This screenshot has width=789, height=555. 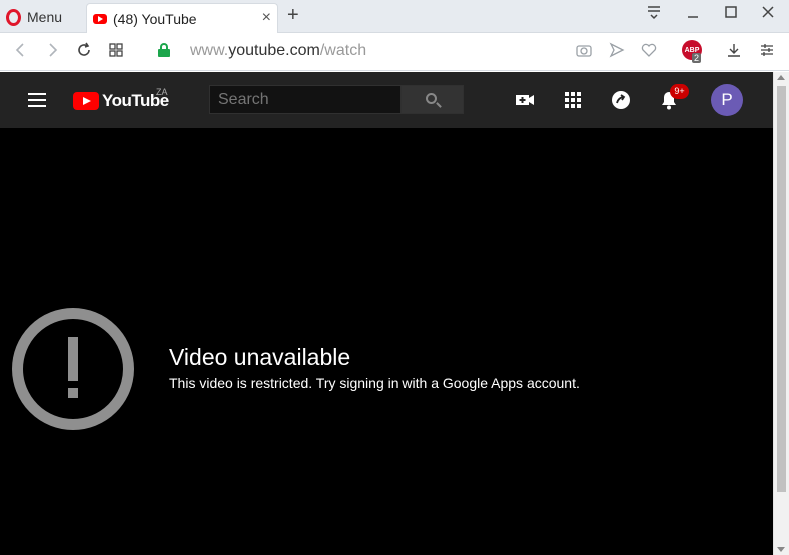 I want to click on notifications-badge: 9+, so click(x=679, y=91).